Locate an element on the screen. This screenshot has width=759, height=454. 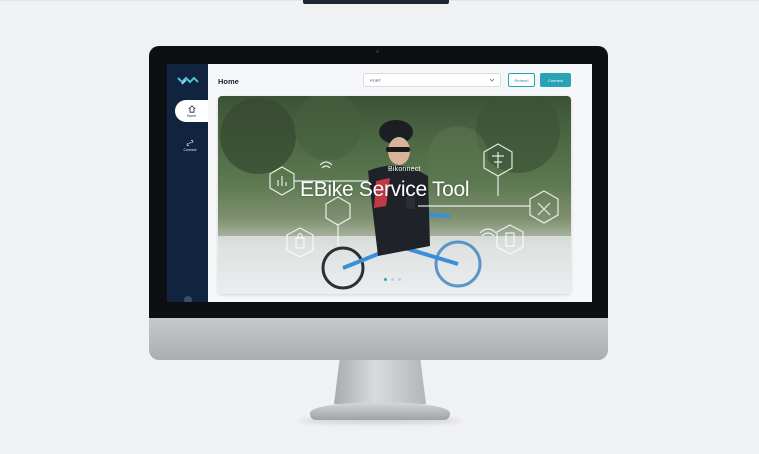
carousel-dots is located at coordinates (392, 279).